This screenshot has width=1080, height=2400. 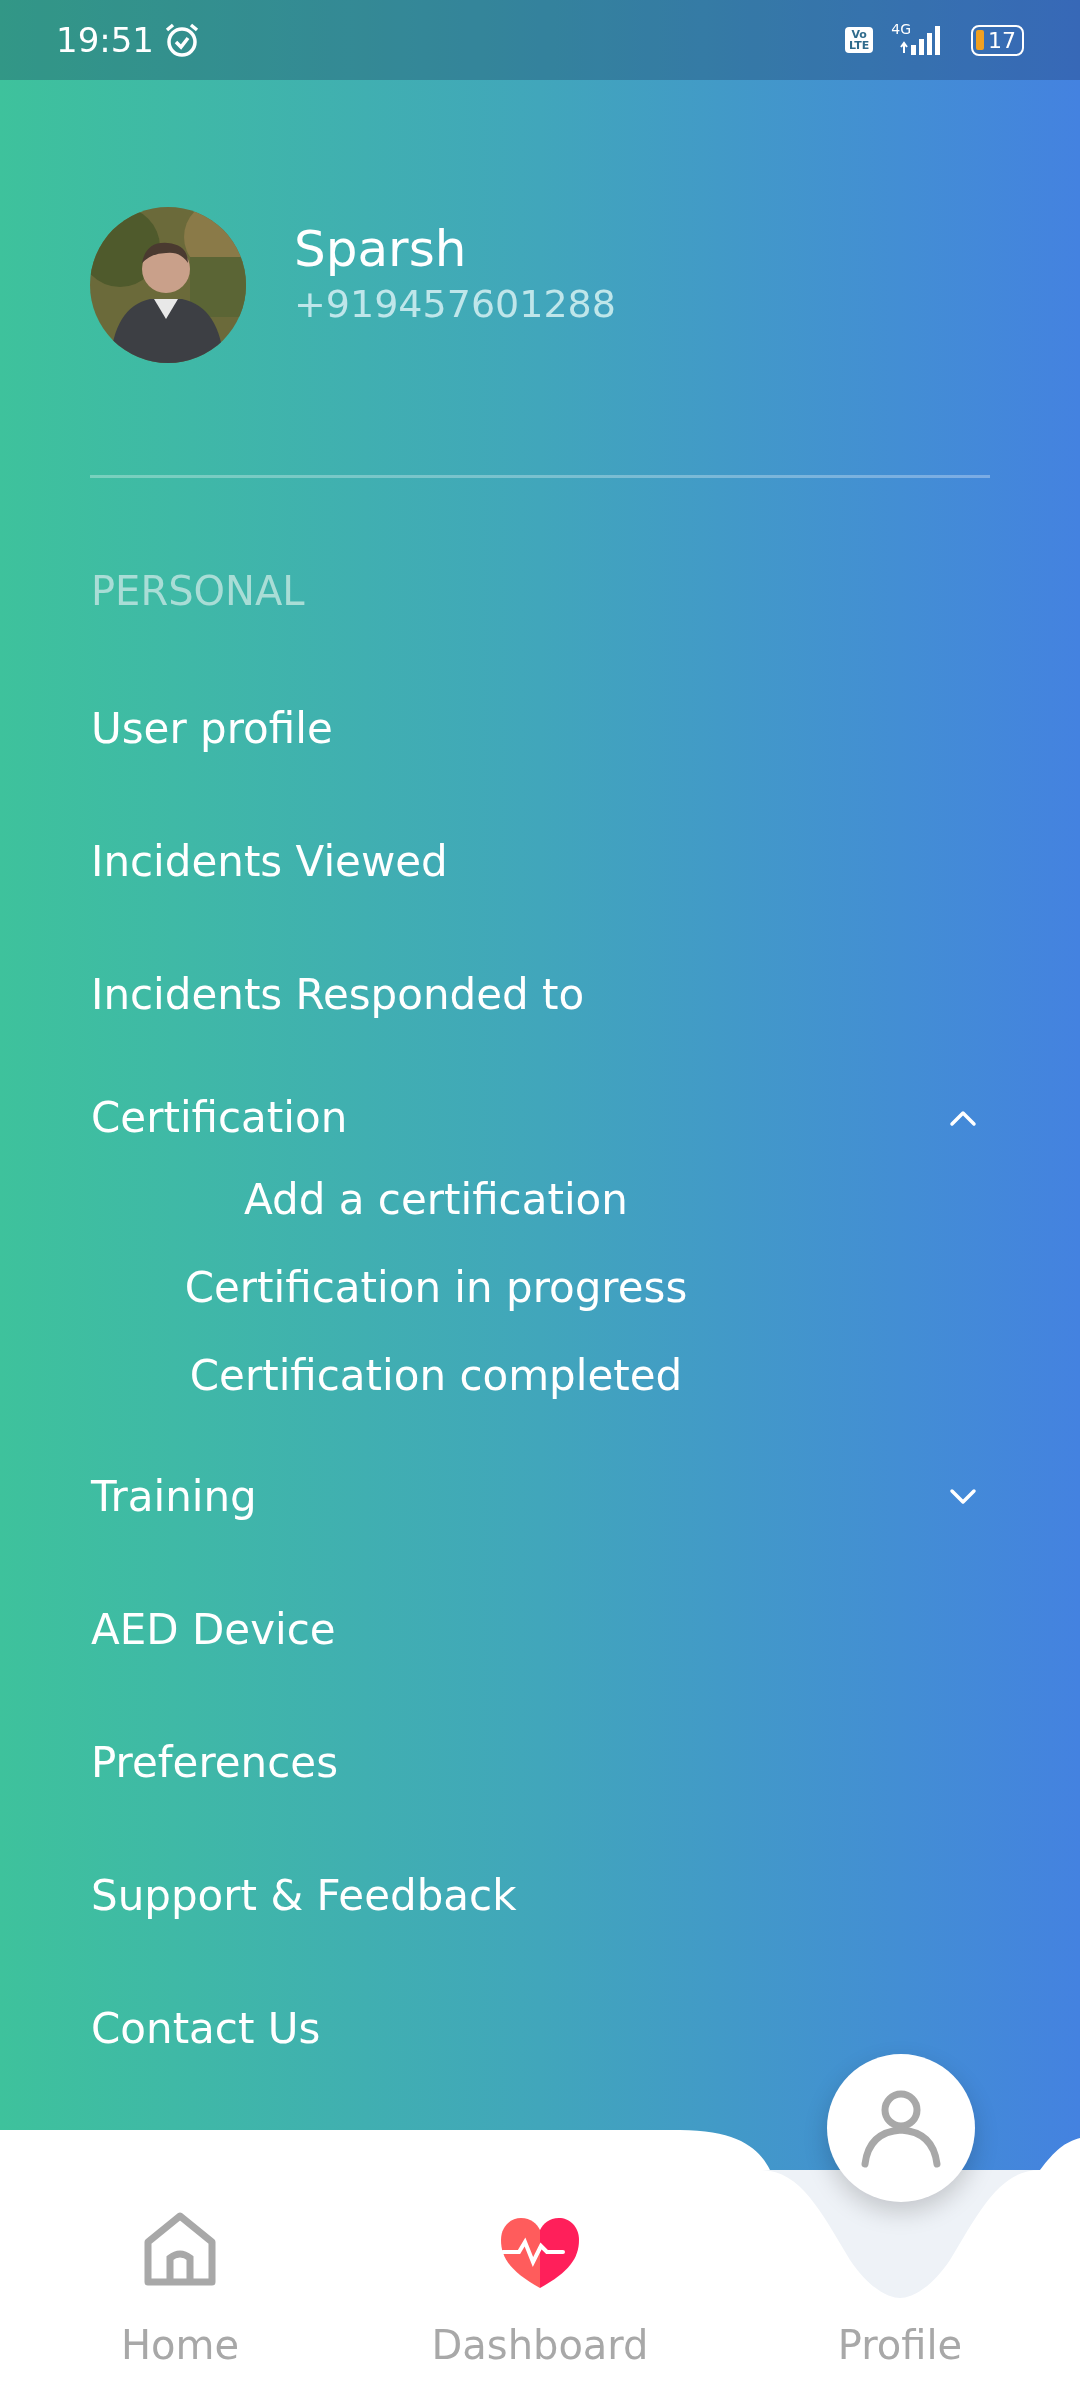 What do you see at coordinates (198, 591) in the screenshot?
I see `section-title: PERSONAL` at bounding box center [198, 591].